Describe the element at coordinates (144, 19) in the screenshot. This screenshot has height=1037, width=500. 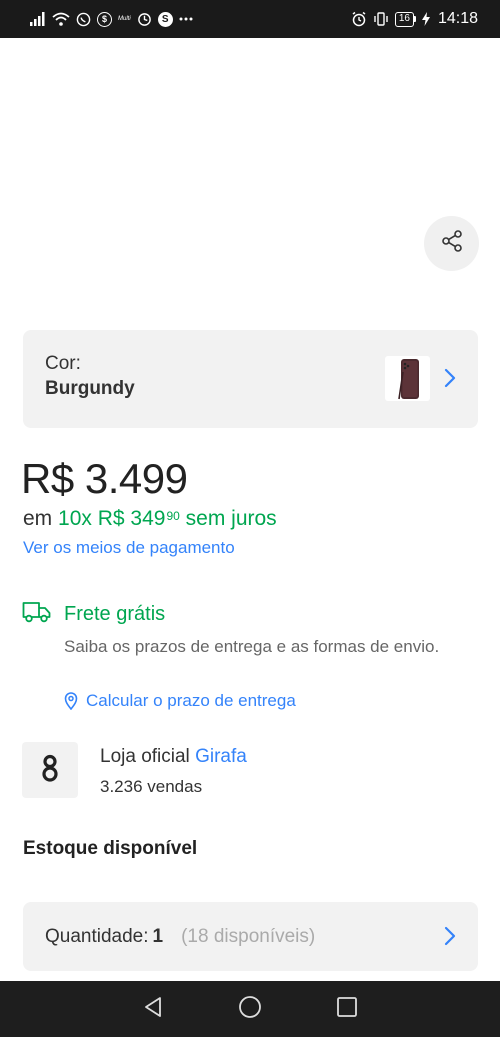
I see `sync-icon` at that location.